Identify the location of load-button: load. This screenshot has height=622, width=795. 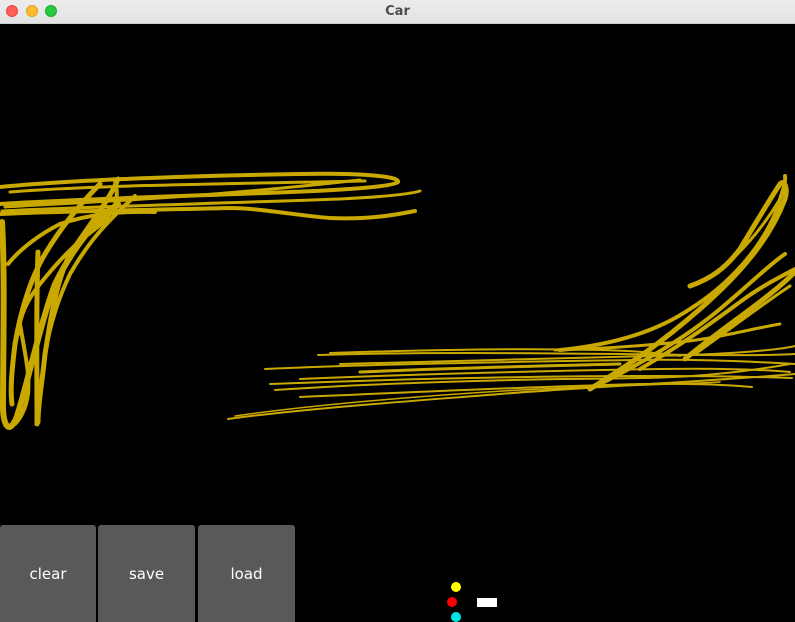
(246, 573).